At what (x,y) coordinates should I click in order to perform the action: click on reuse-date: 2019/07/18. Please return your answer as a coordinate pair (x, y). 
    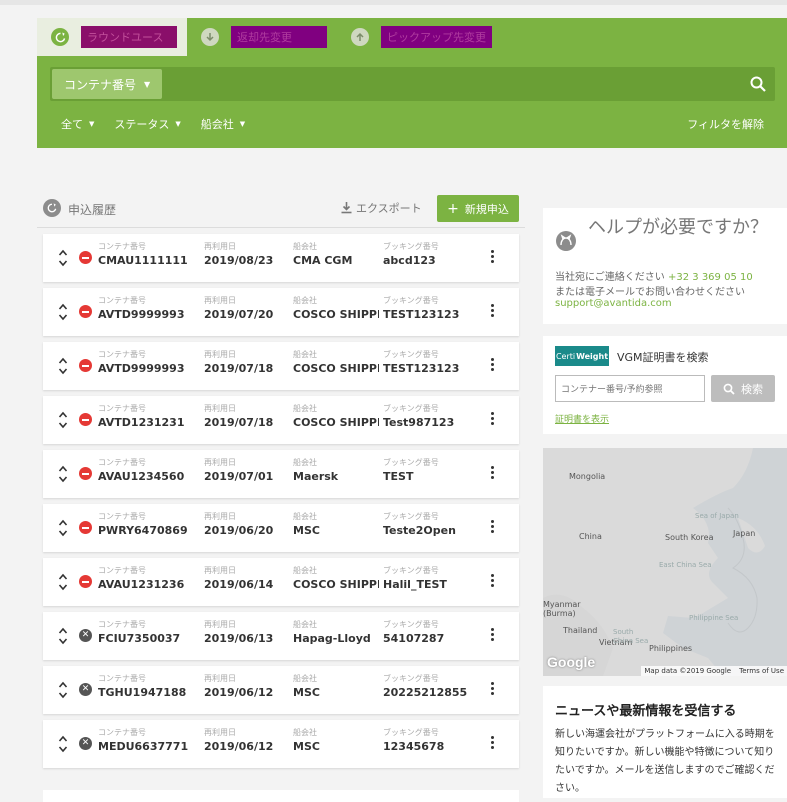
    Looking at the image, I should click on (239, 422).